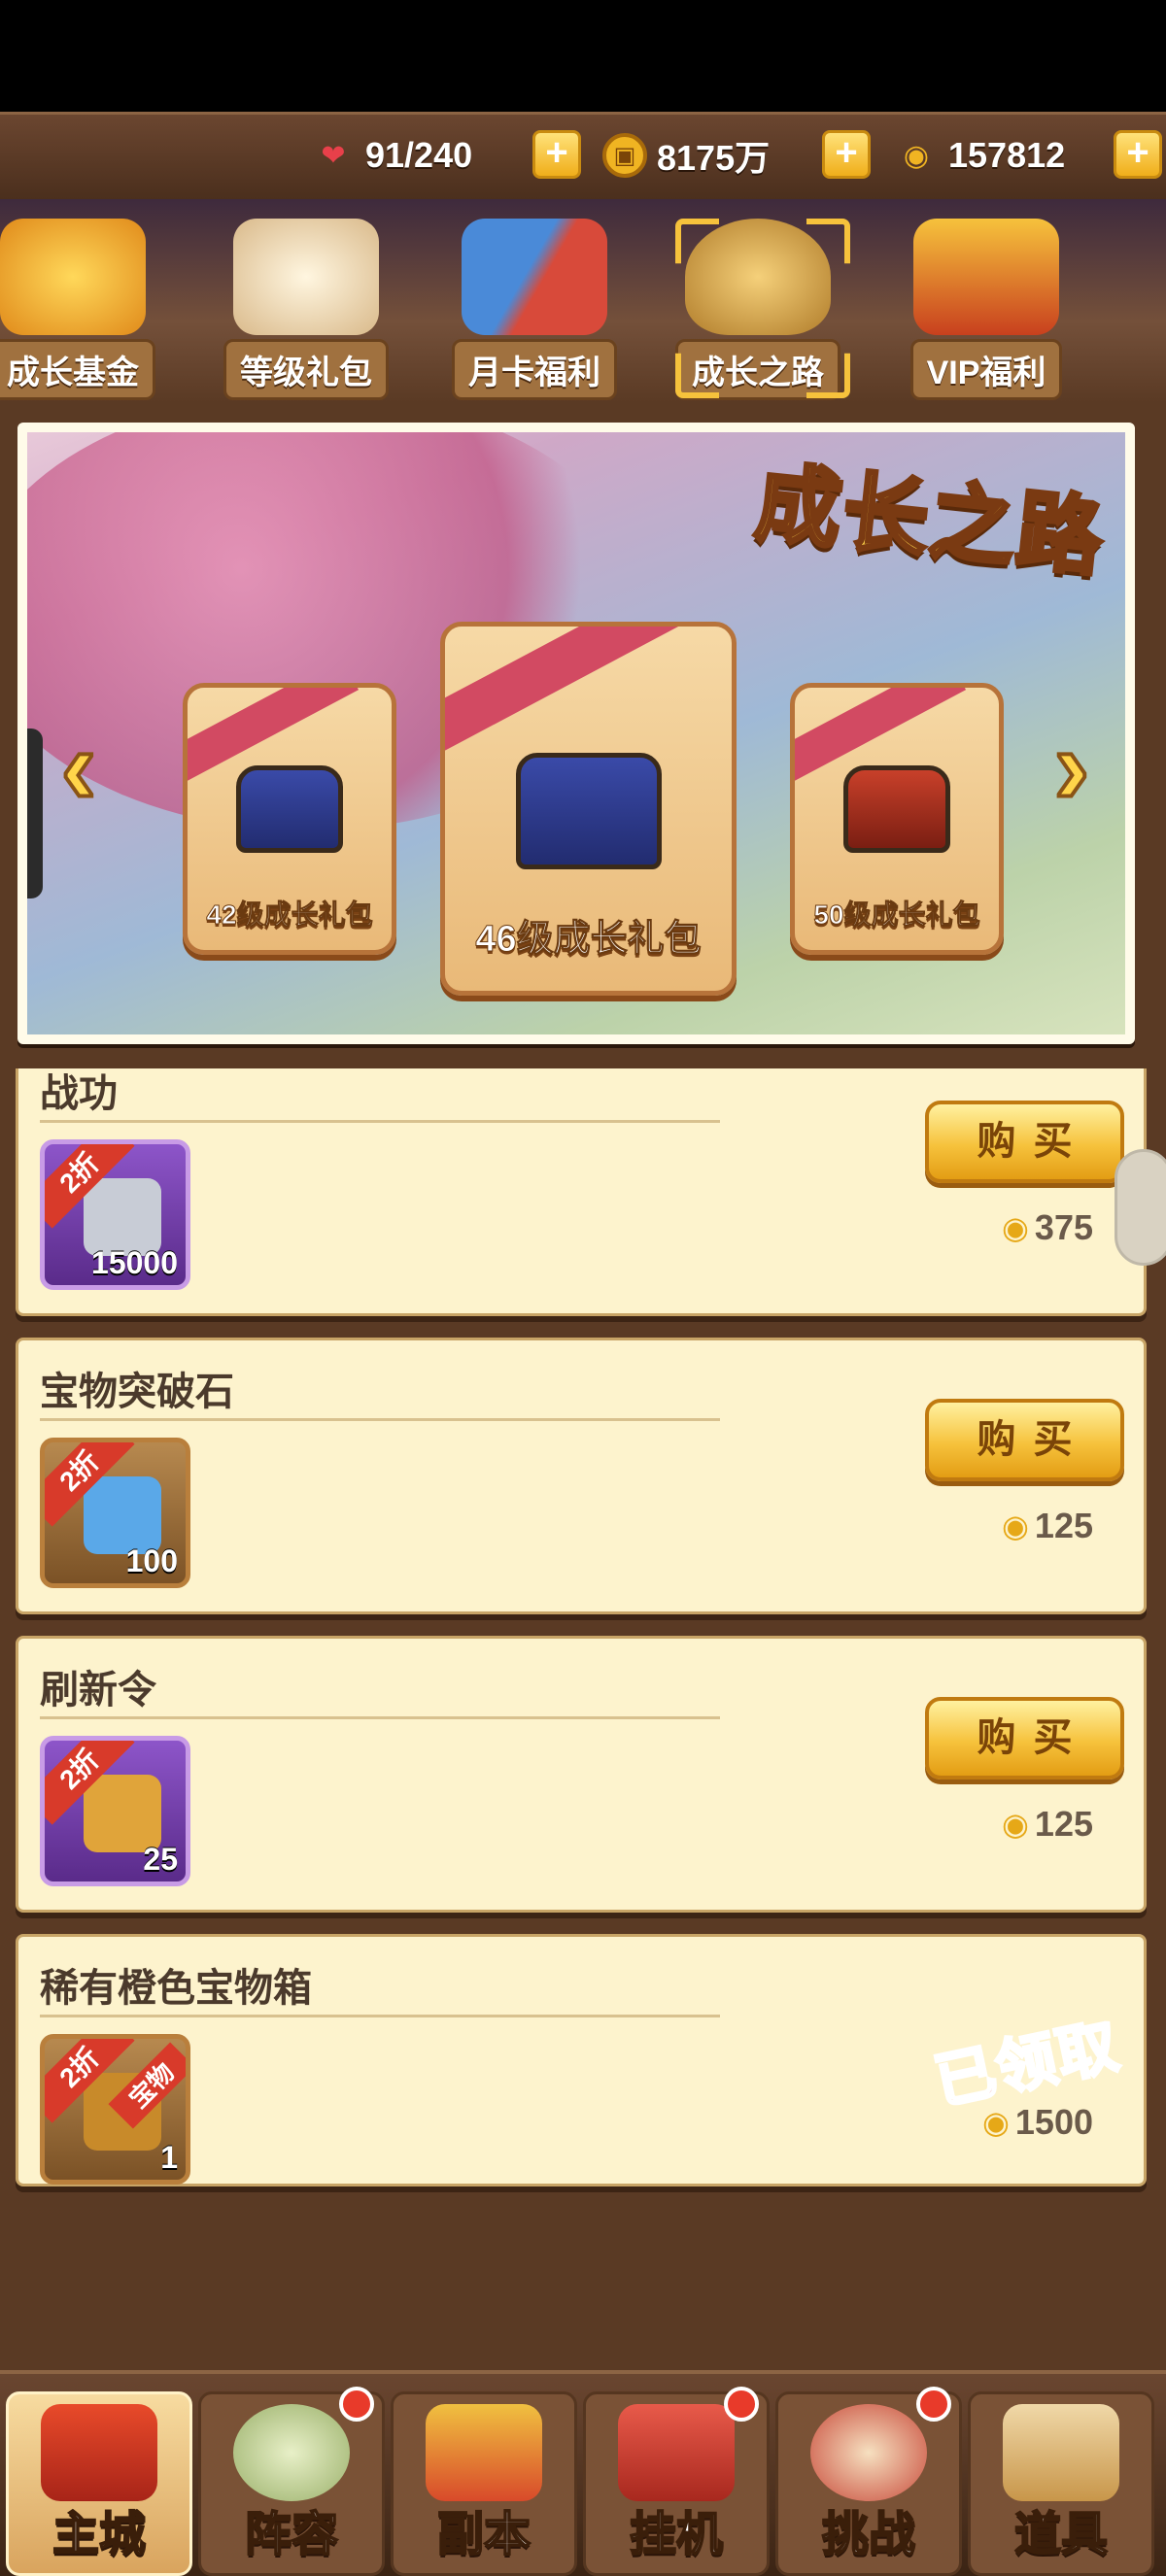  I want to click on next-arrow-icon: ›, so click(1072, 767).